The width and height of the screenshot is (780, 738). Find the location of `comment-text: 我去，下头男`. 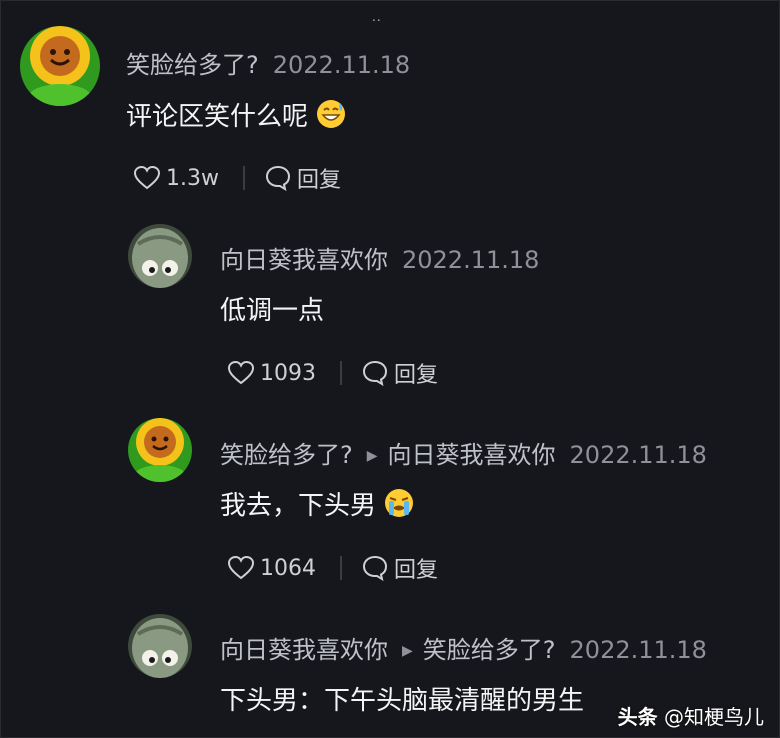

comment-text: 我去，下头男 is located at coordinates (317, 503).